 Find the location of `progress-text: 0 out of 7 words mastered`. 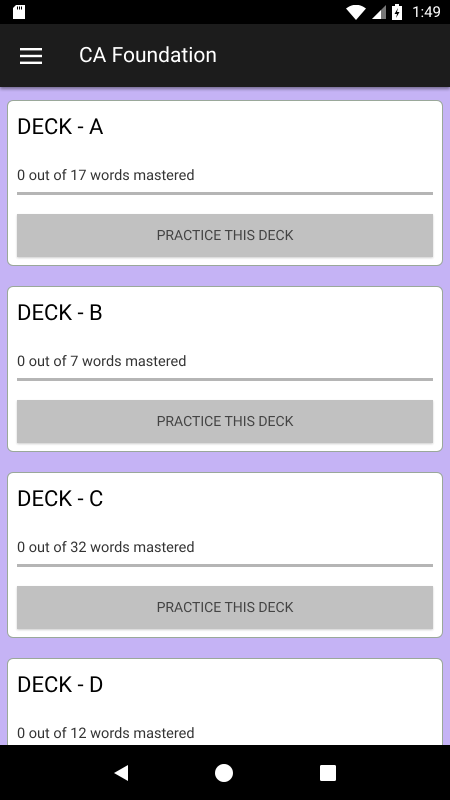

progress-text: 0 out of 7 words mastered is located at coordinates (102, 362).